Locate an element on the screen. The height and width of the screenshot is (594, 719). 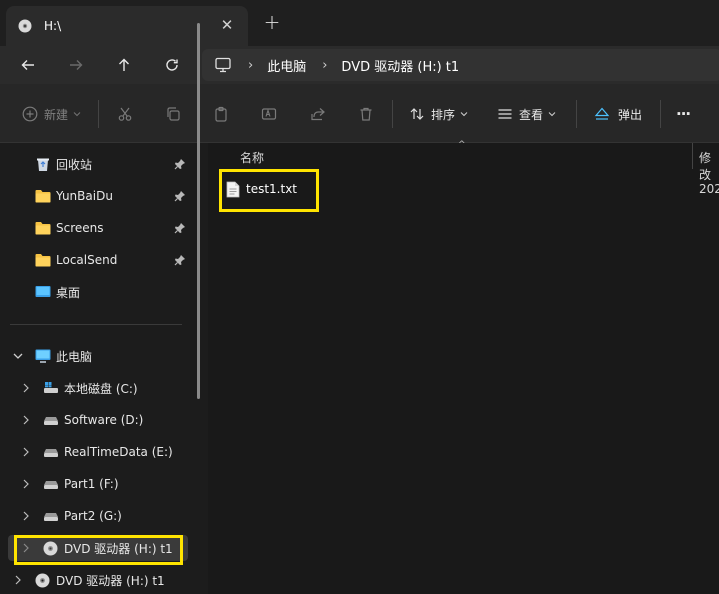
navigation-bar: › 此电脑 › DVD 驱动器 (H:) t1 is located at coordinates (359, 65).